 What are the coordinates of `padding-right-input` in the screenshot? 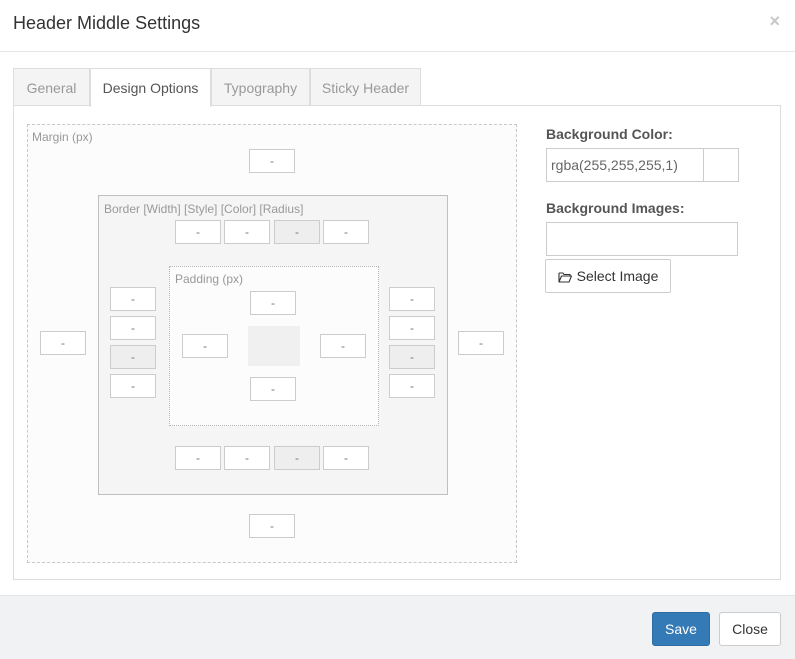 It's located at (343, 346).